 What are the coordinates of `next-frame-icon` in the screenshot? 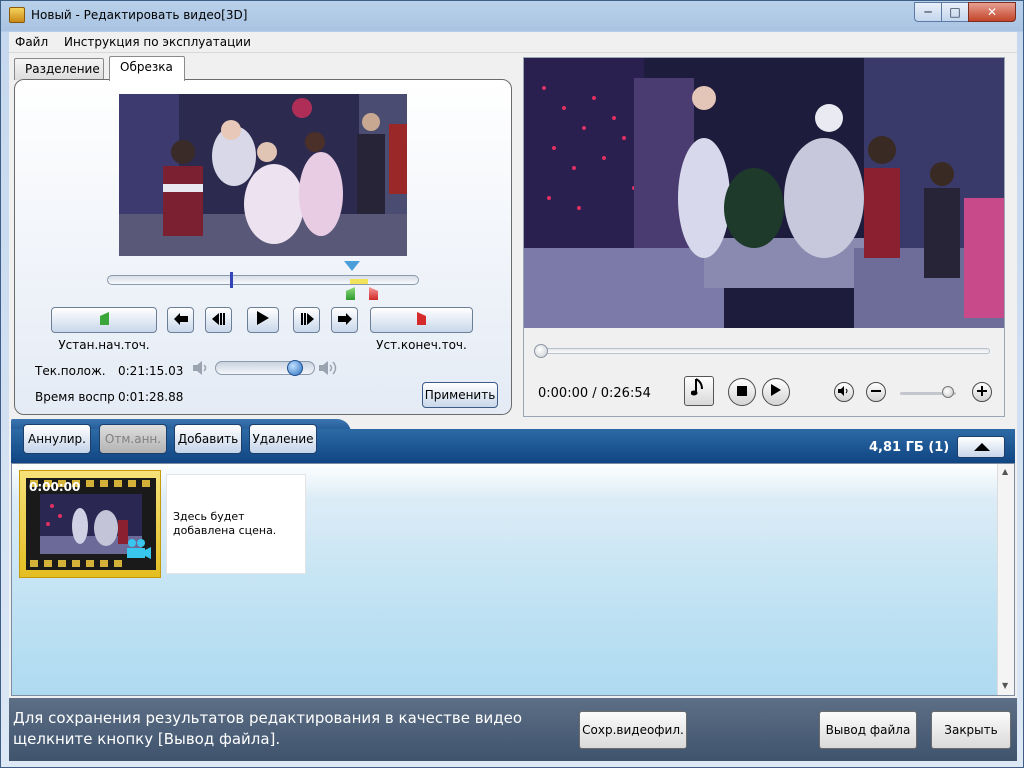 It's located at (307, 321).